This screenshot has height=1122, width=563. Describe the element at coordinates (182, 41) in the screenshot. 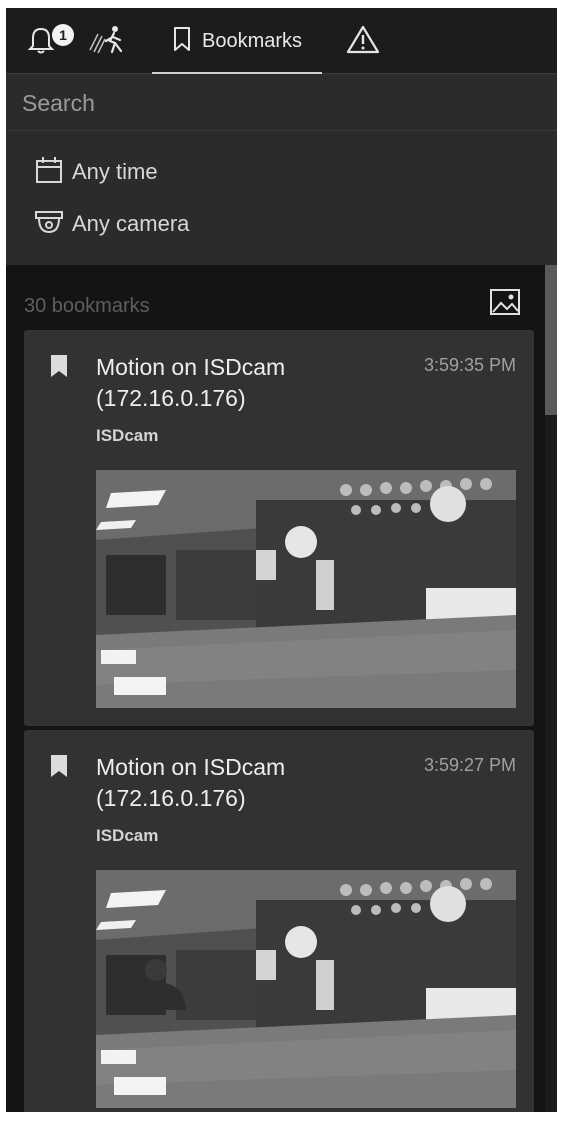

I see `bookmark-icon` at that location.